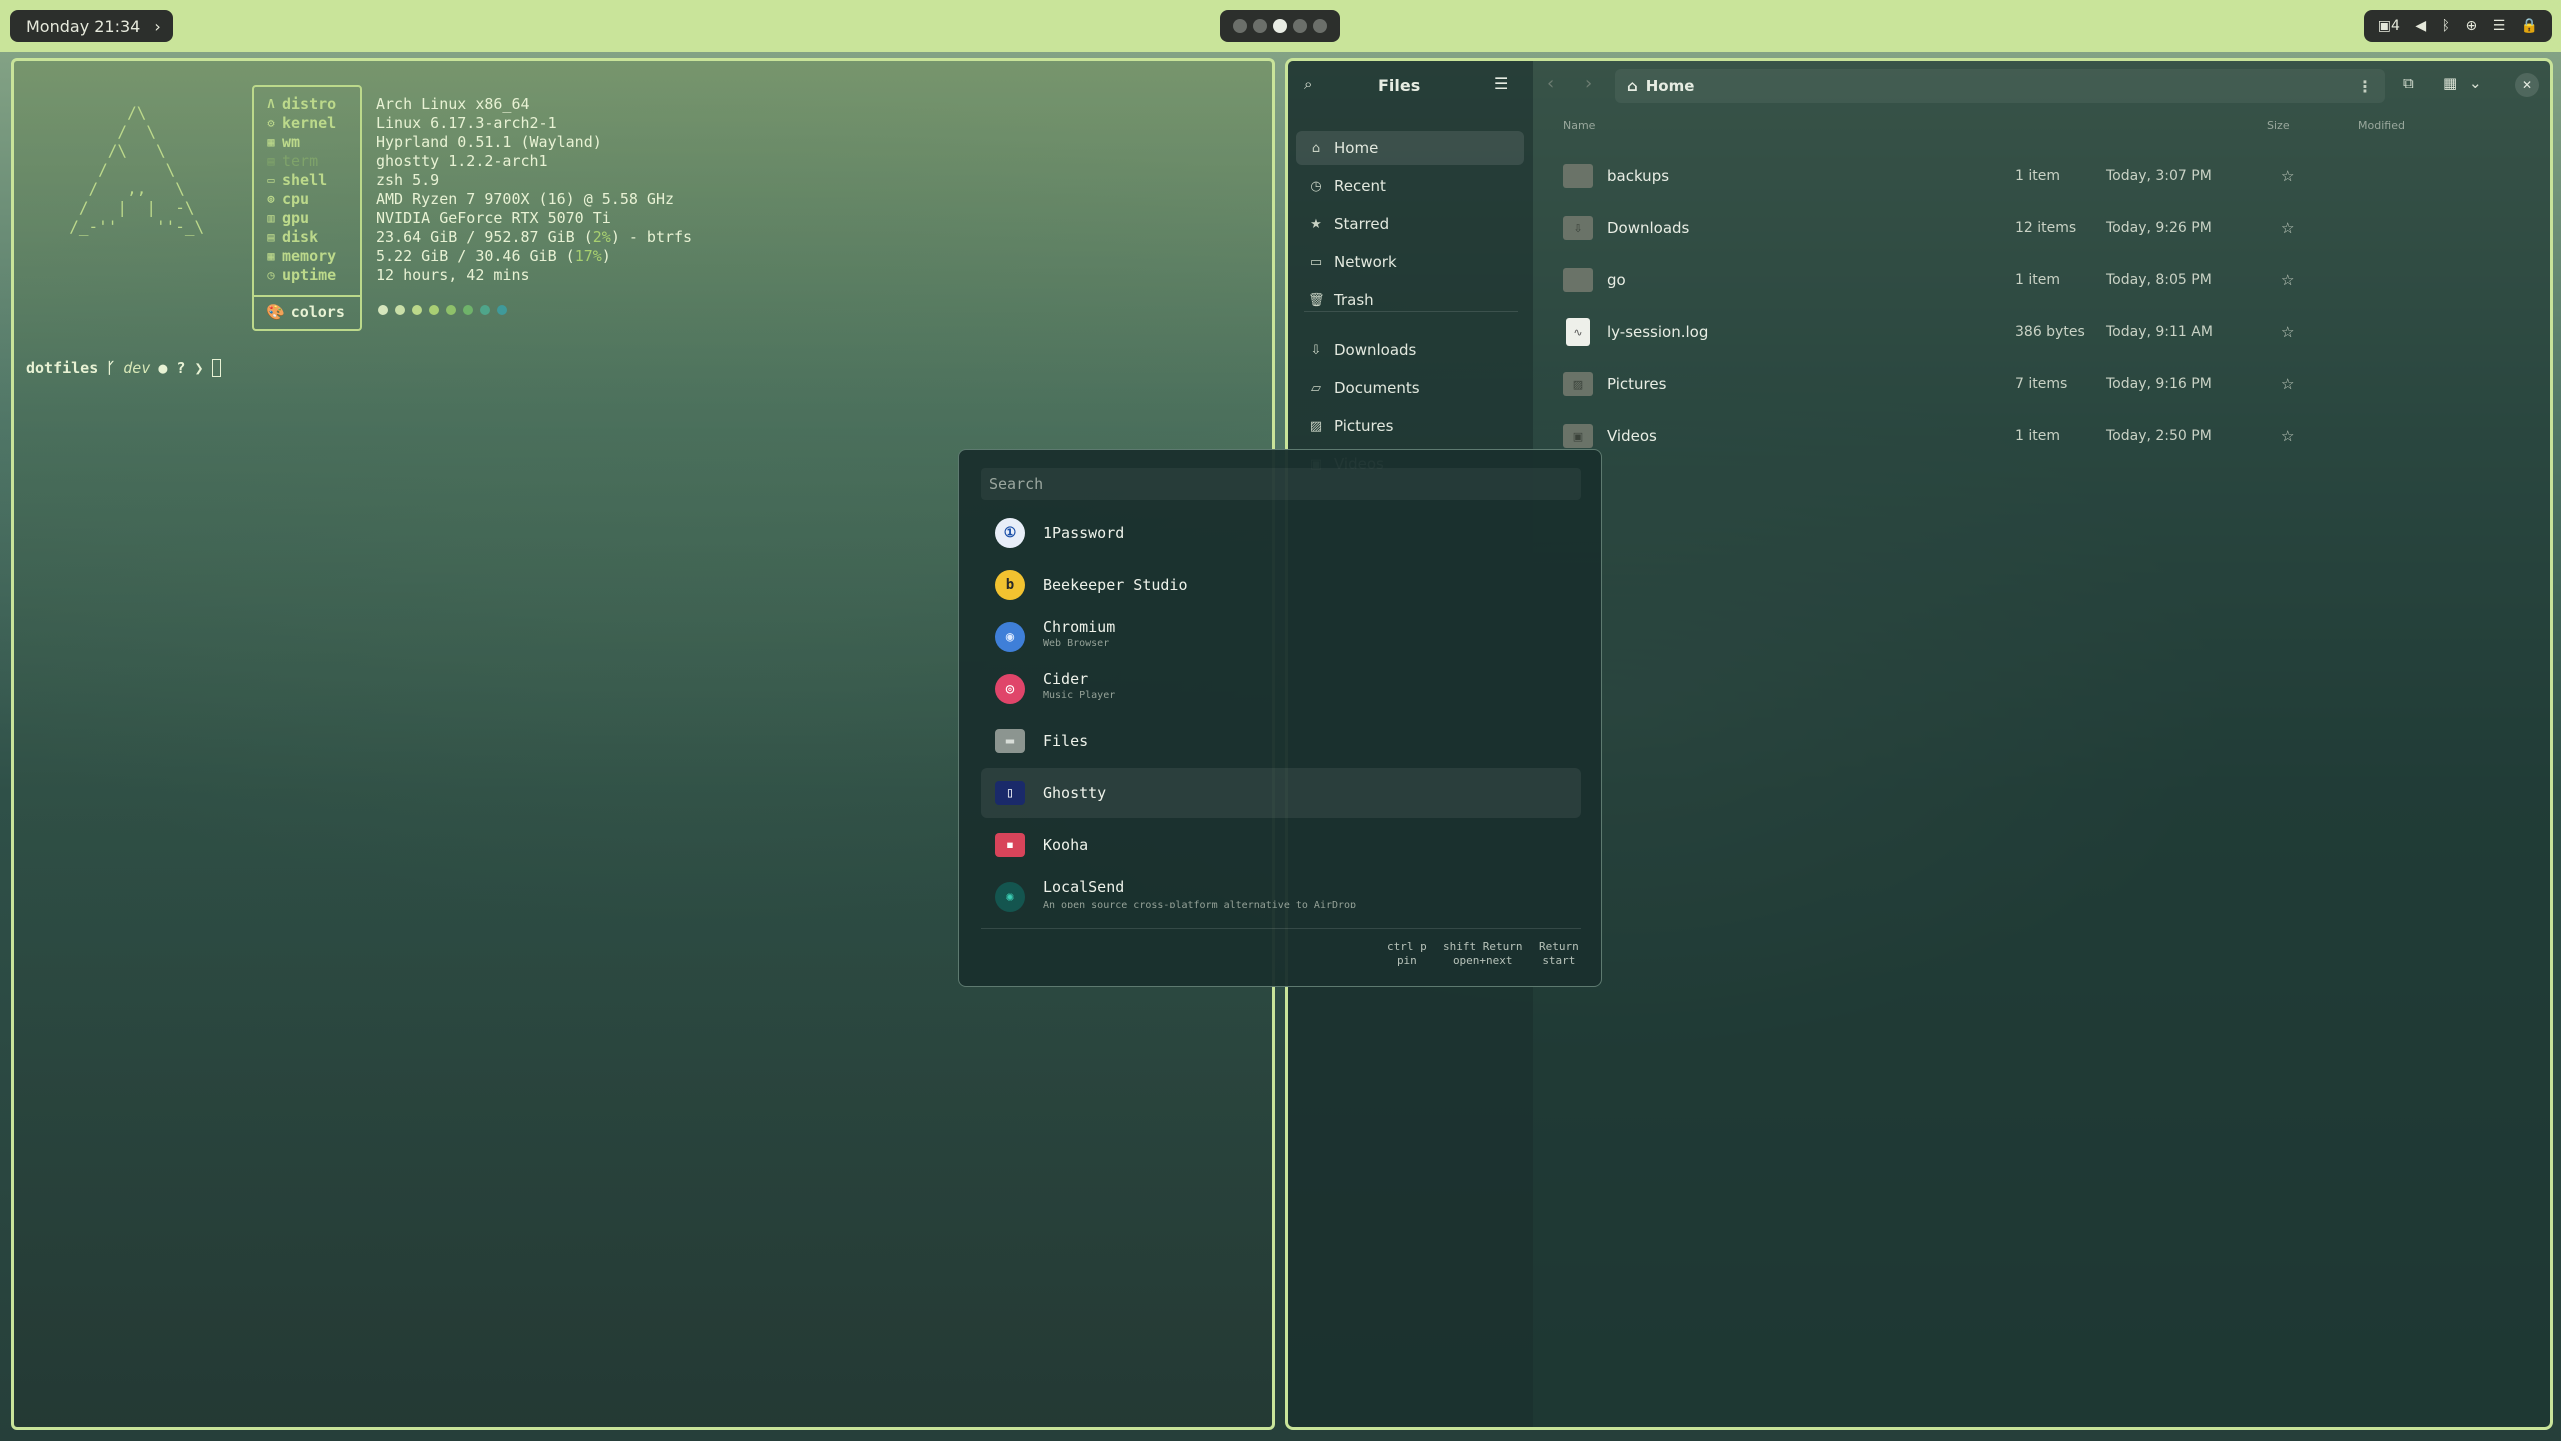 The image size is (2561, 1441). I want to click on file-row: ▣ Videos 1 item Today, 2:50 PM ☆, so click(2041, 436).